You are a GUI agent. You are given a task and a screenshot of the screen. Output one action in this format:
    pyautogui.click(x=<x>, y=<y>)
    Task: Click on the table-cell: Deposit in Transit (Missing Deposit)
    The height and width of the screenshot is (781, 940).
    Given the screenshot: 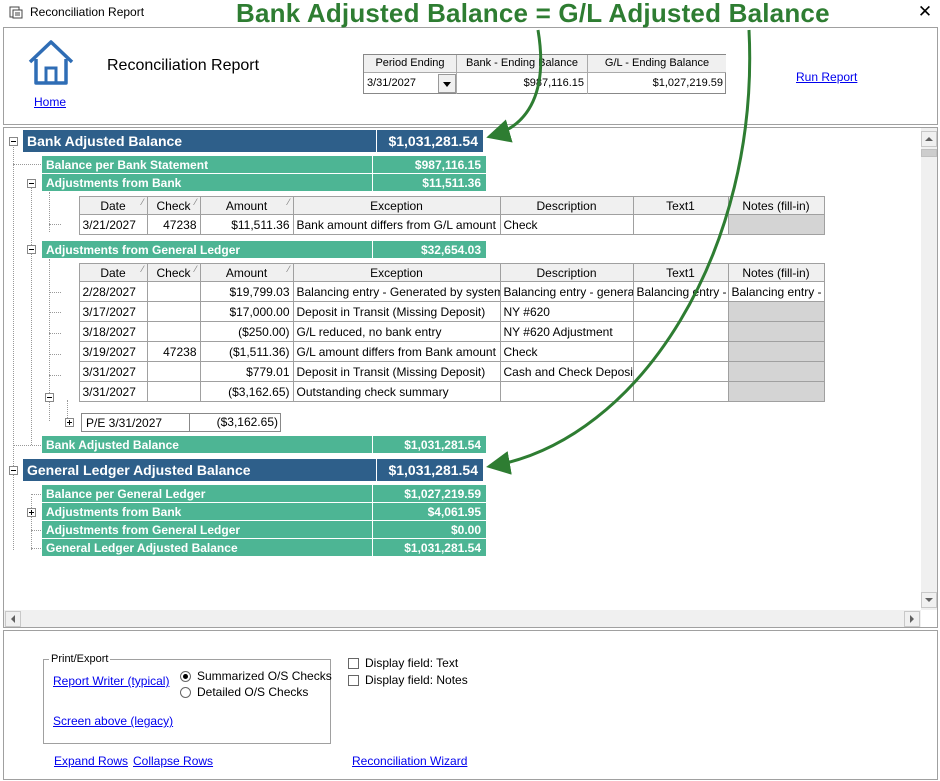 What is the action you would take?
    pyautogui.click(x=396, y=371)
    